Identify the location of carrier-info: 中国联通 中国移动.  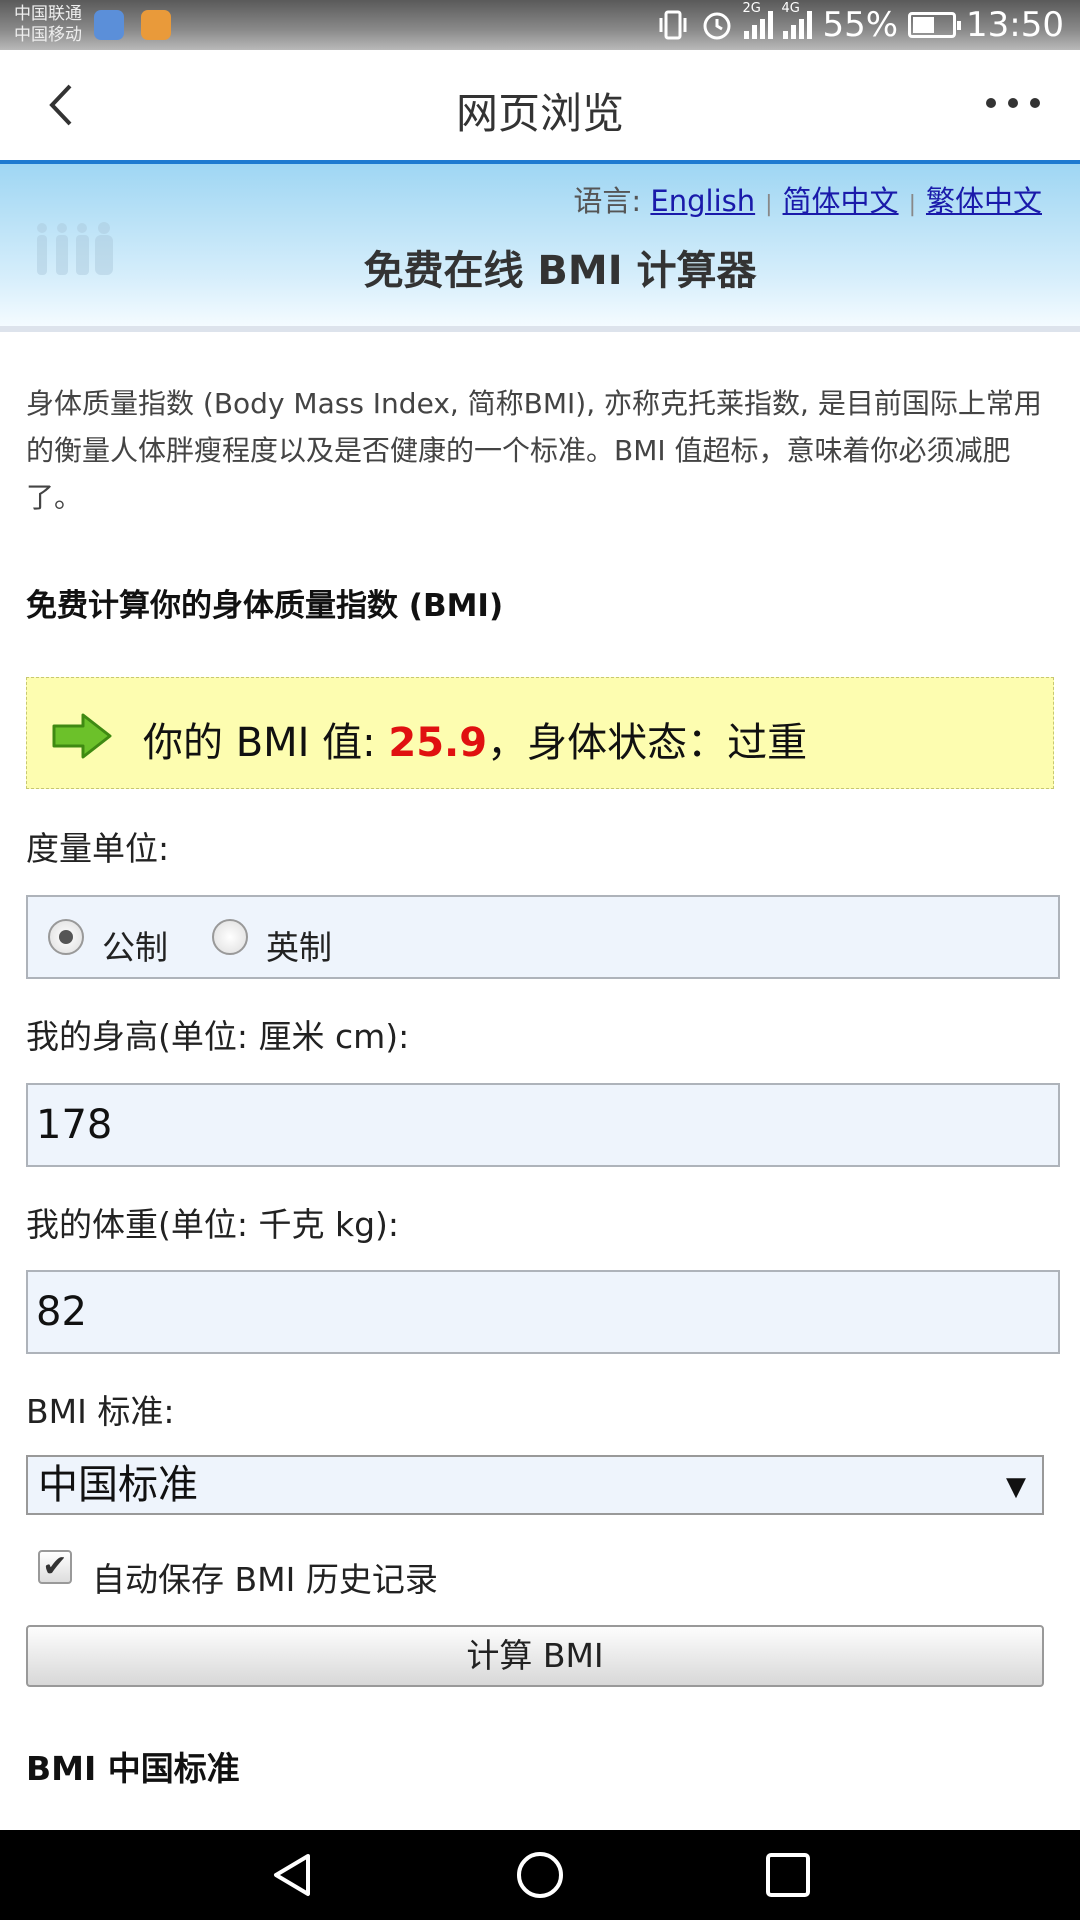
(48, 25).